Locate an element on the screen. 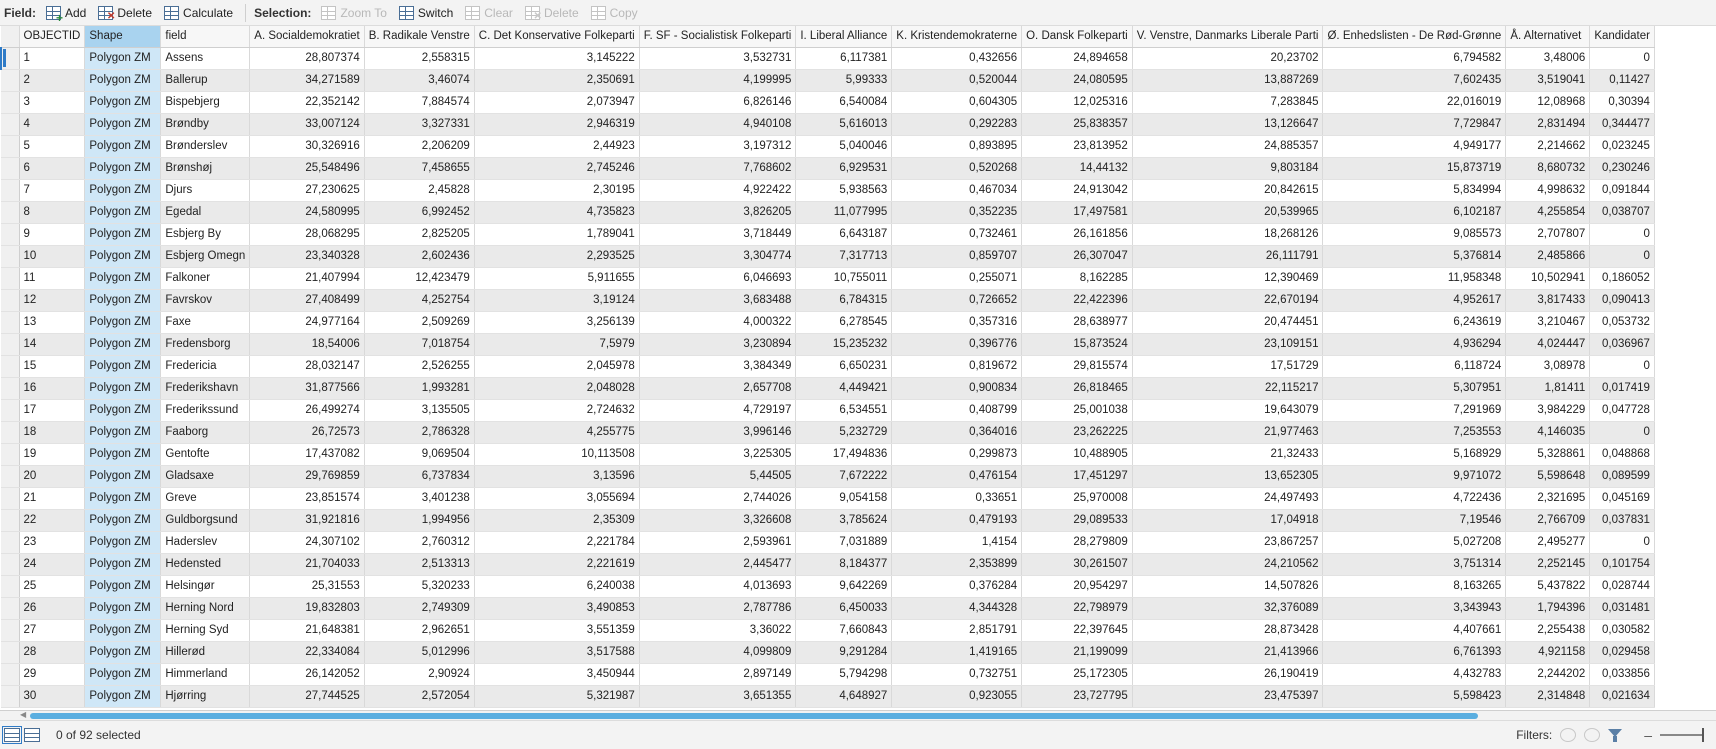 The image size is (1716, 749). table-cell: 11,077995 is located at coordinates (844, 212).